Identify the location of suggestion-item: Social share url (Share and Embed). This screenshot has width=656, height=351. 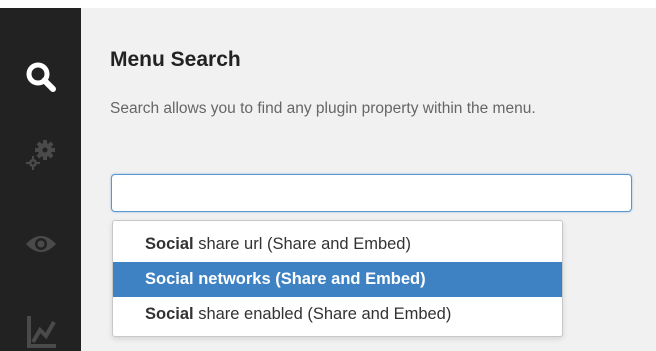
(337, 244).